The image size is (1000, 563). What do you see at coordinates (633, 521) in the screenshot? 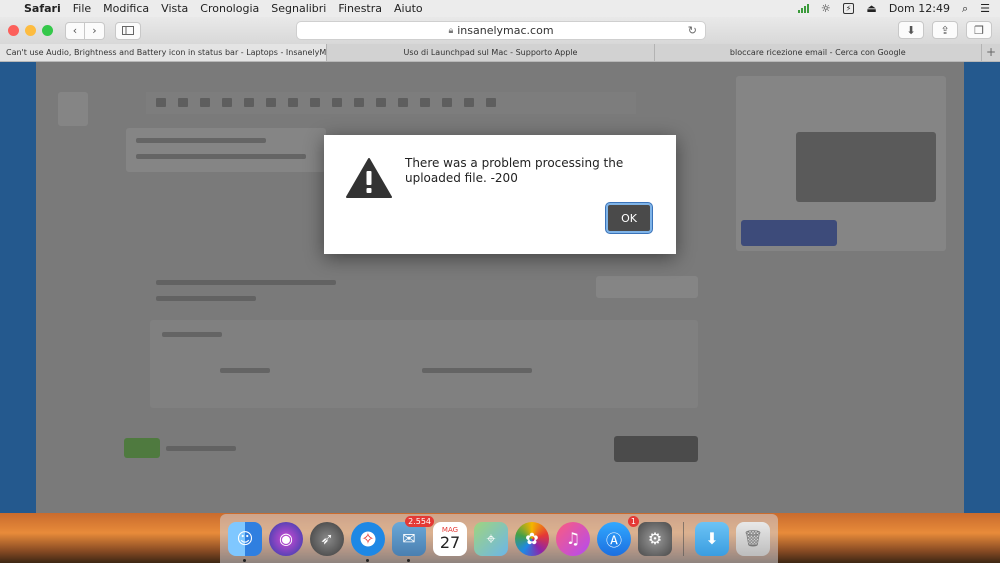
I see `app-store-update-badge: 1` at bounding box center [633, 521].